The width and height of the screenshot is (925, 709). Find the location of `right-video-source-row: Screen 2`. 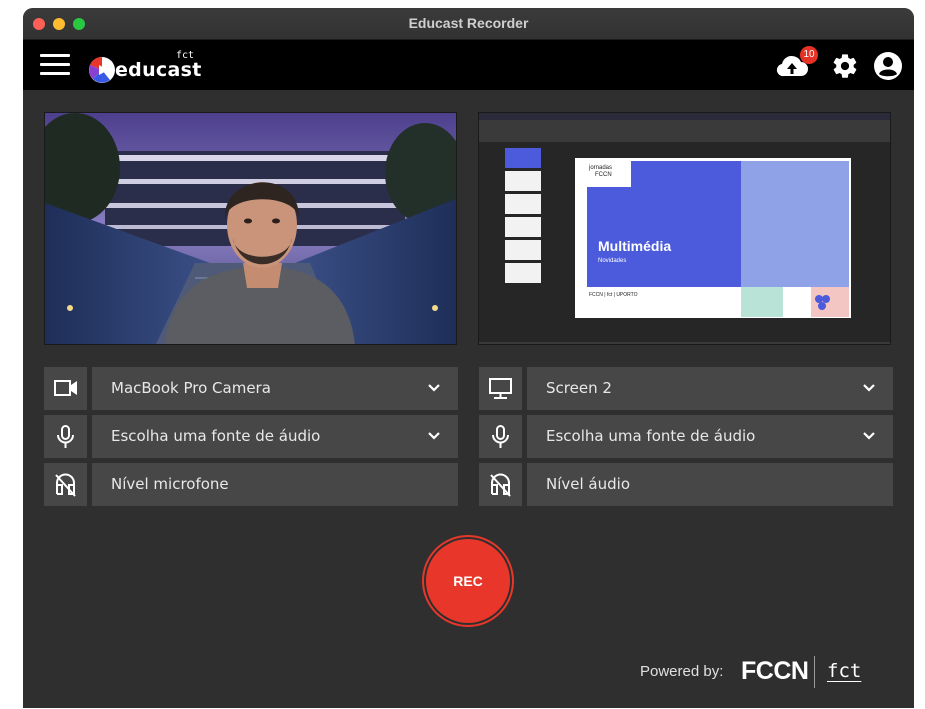

right-video-source-row: Screen 2 is located at coordinates (686, 388).